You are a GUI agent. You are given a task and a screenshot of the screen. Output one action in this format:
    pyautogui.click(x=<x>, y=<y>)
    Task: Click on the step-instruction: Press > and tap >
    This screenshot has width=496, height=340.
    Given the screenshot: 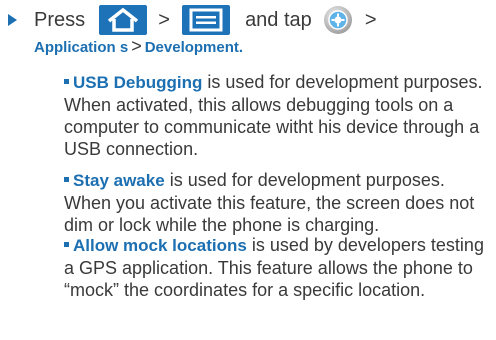 What is the action you would take?
    pyautogui.click(x=205, y=19)
    